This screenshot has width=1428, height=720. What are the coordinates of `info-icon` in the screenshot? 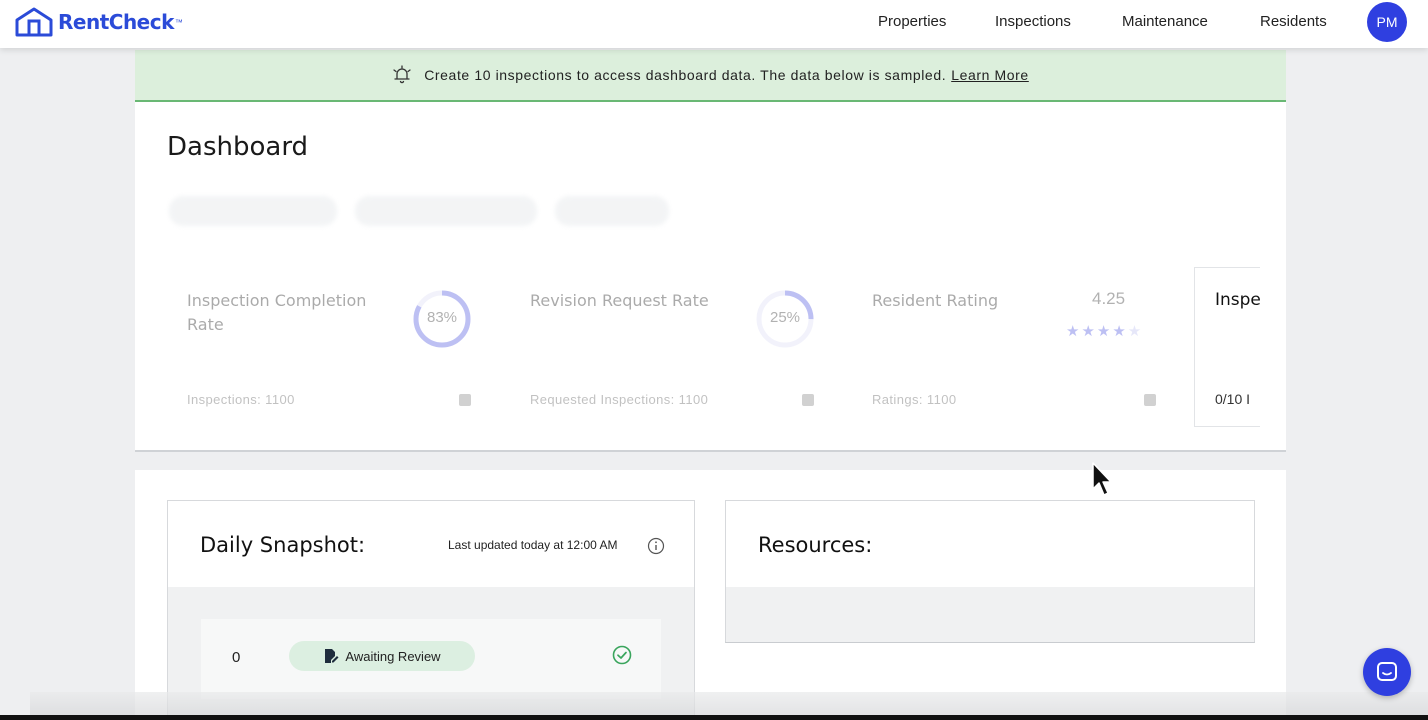 It's located at (656, 546).